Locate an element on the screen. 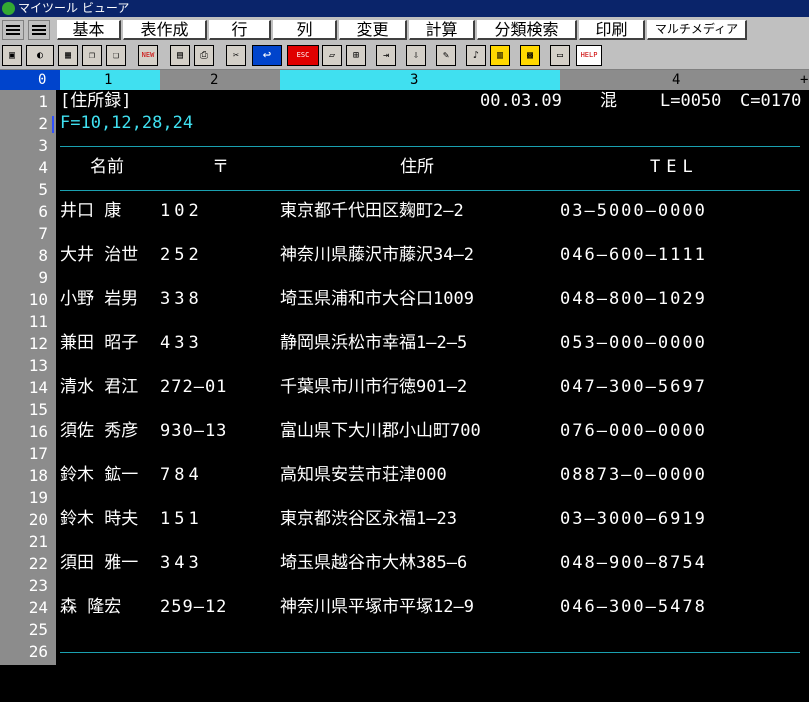  sheet-icon is located at coordinates (13, 30).